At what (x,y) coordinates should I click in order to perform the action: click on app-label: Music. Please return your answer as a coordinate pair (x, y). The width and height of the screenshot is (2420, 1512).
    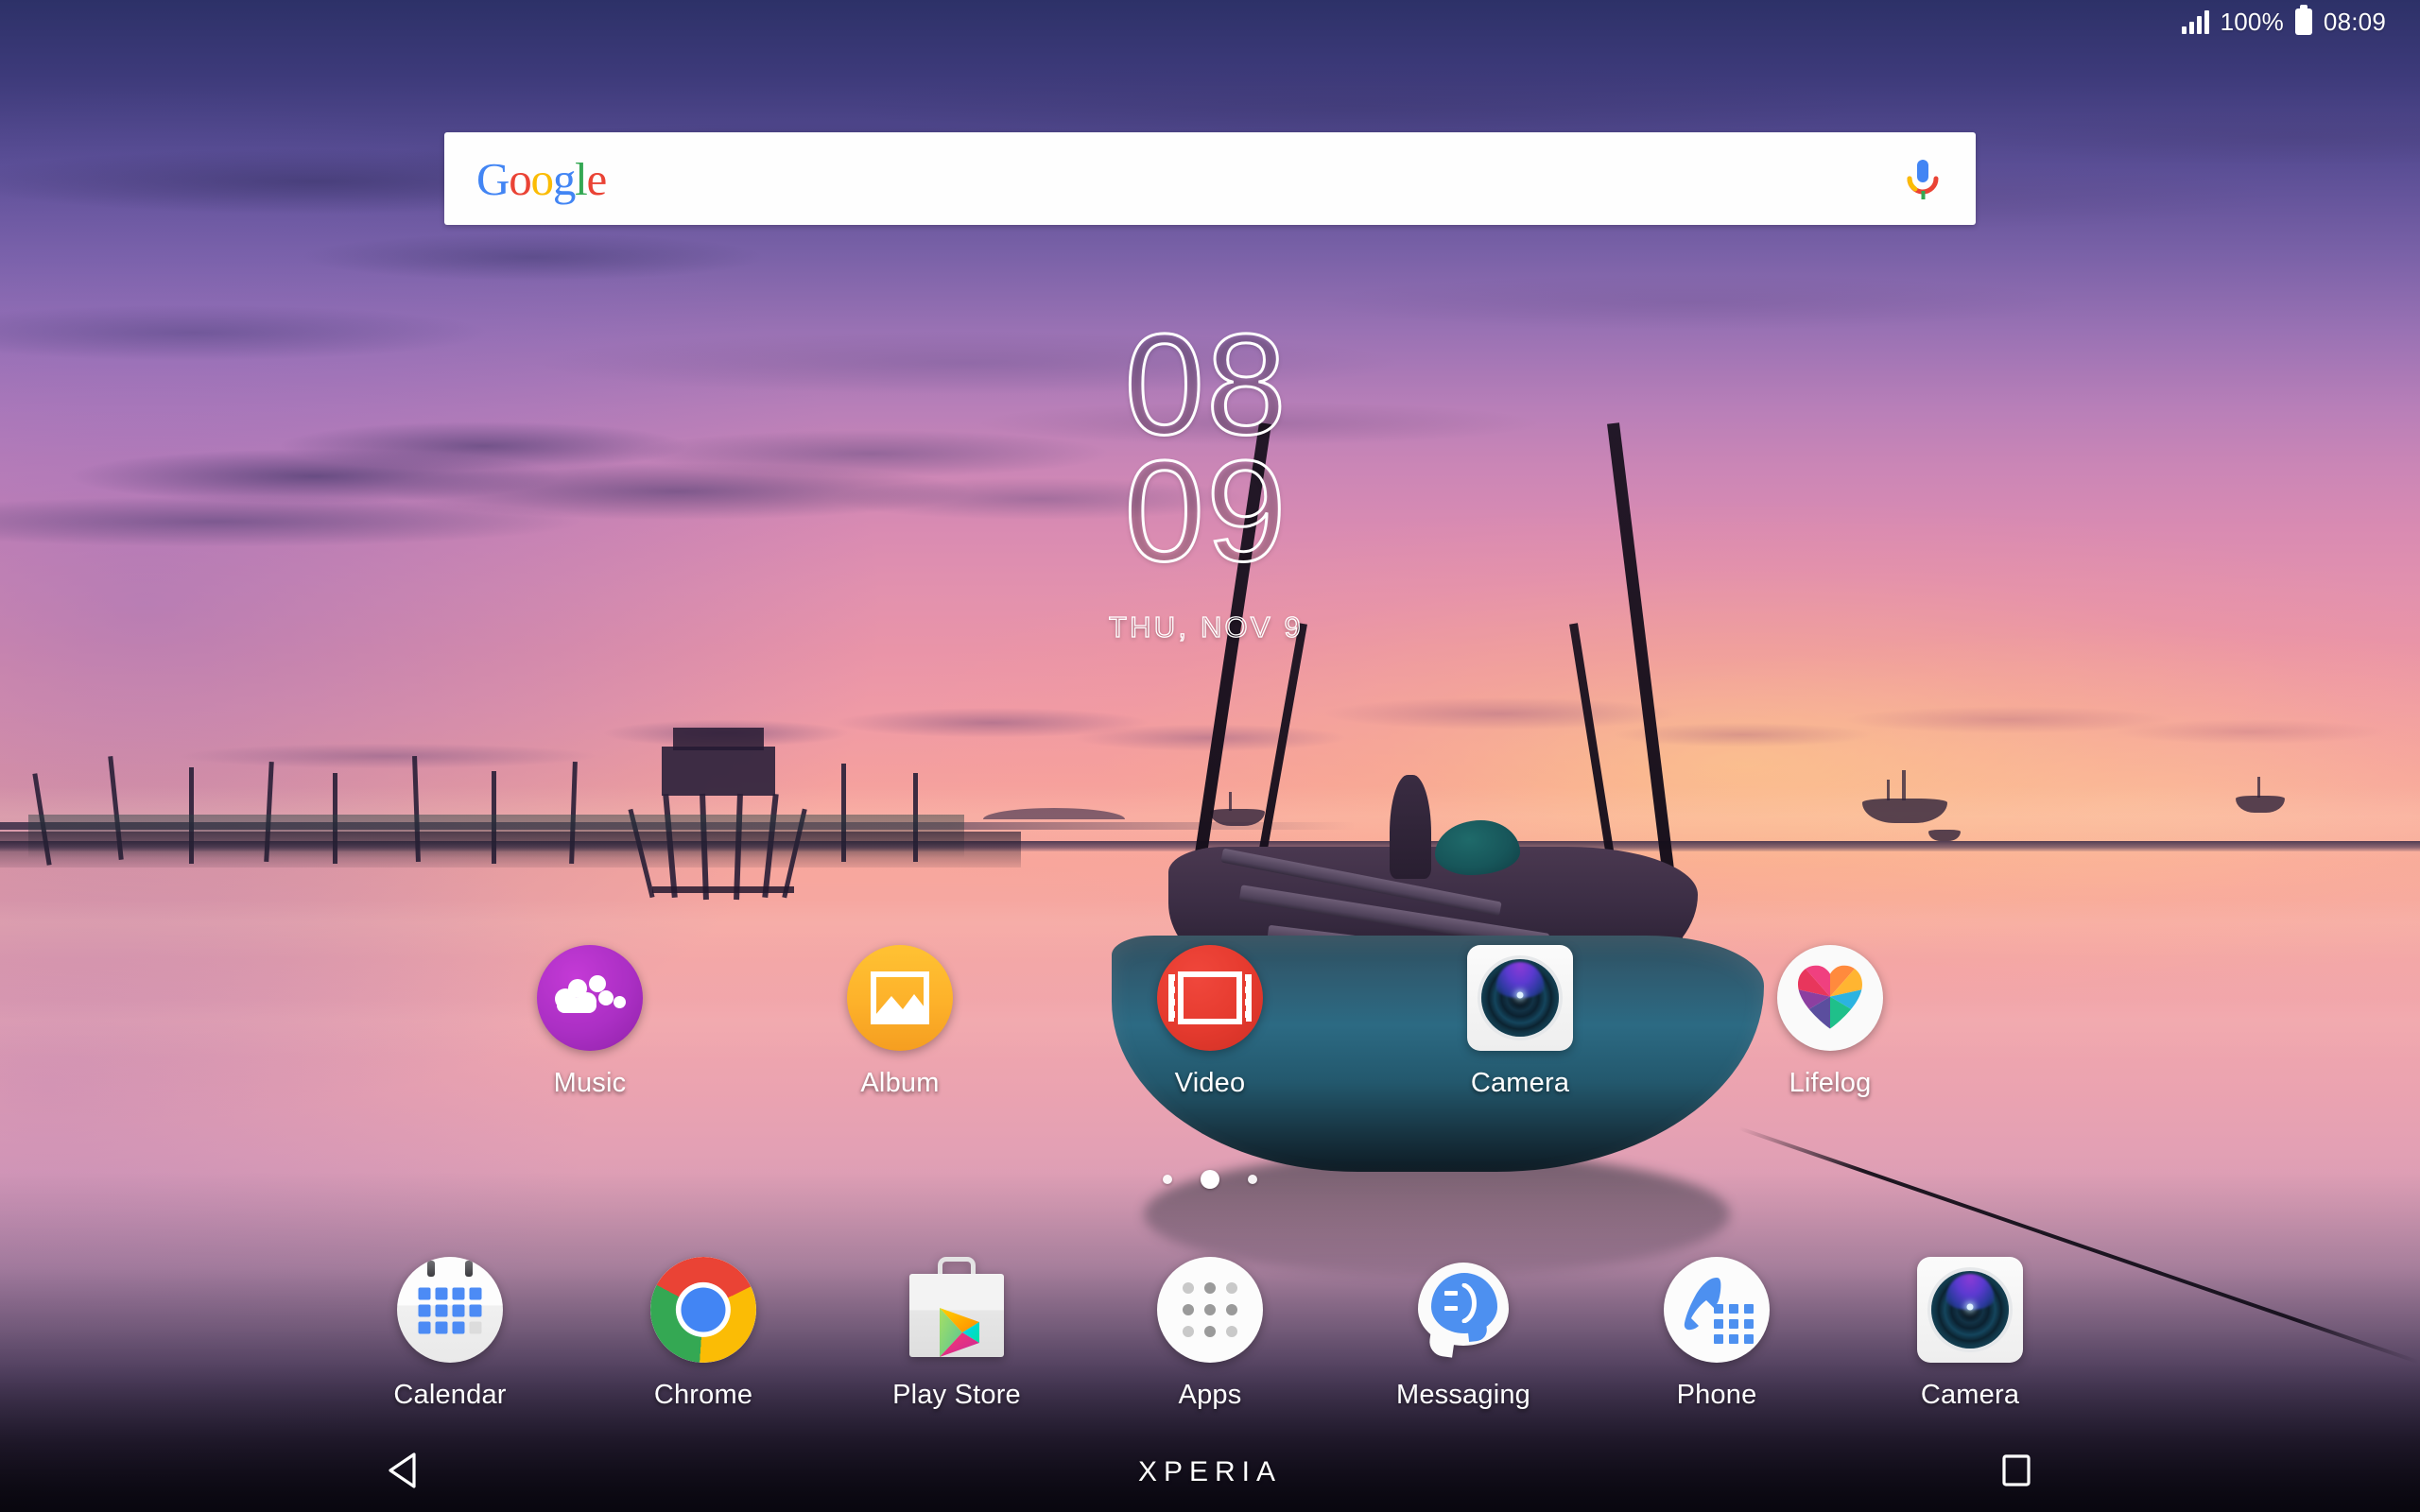
    Looking at the image, I should click on (590, 1083).